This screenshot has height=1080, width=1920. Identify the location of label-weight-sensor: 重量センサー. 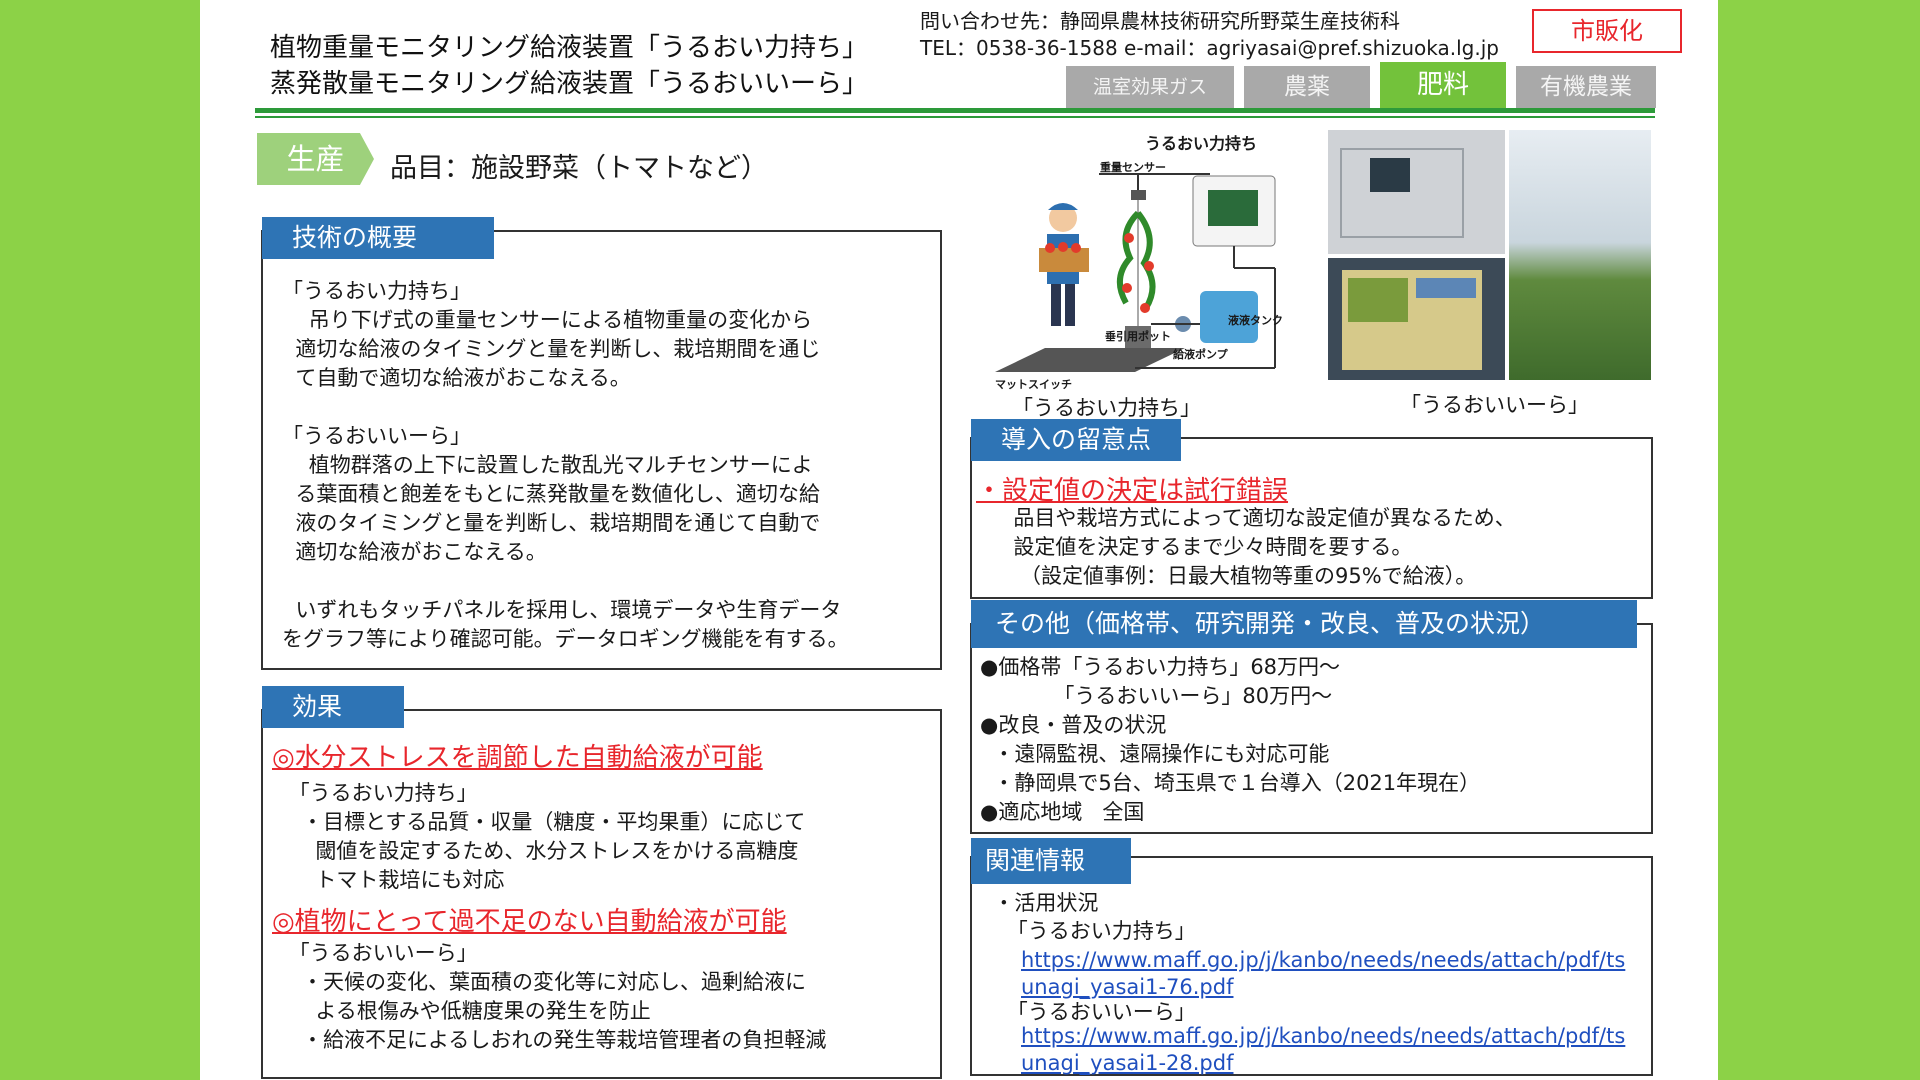
(1133, 167).